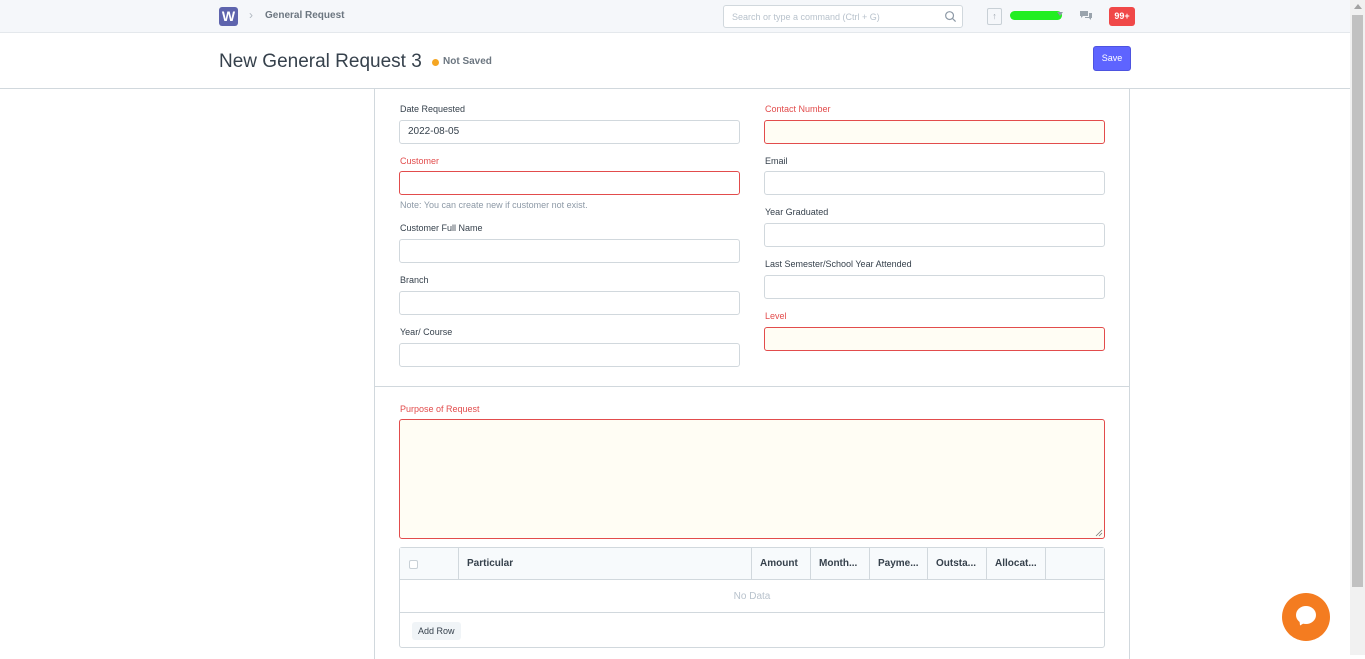 The image size is (1365, 659). I want to click on year-graduated-label: Year Graduated, so click(797, 212).